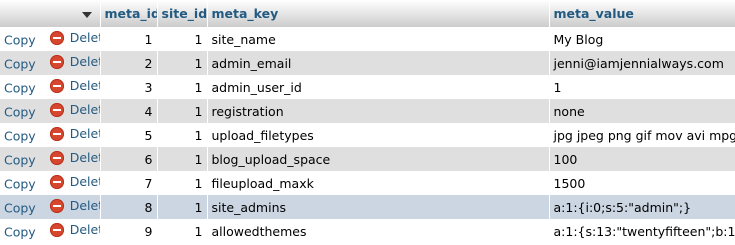 The height and width of the screenshot is (245, 735). Describe the element at coordinates (182, 13) in the screenshot. I see `column-header-site-id: site_id` at that location.